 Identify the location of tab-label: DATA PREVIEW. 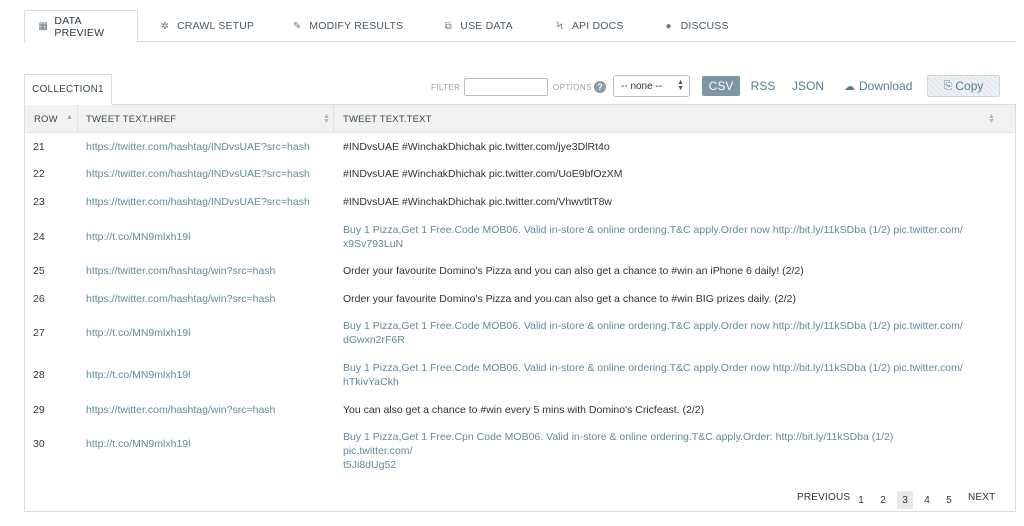
(79, 26).